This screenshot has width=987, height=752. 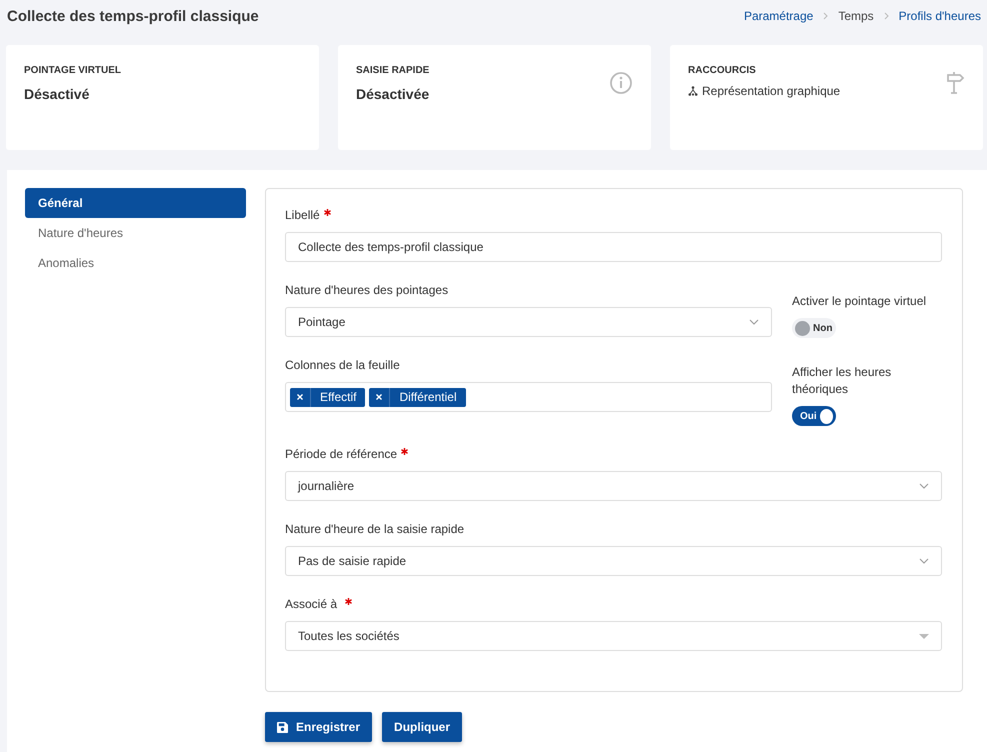 I want to click on tag-label: Différentiel, so click(x=428, y=397).